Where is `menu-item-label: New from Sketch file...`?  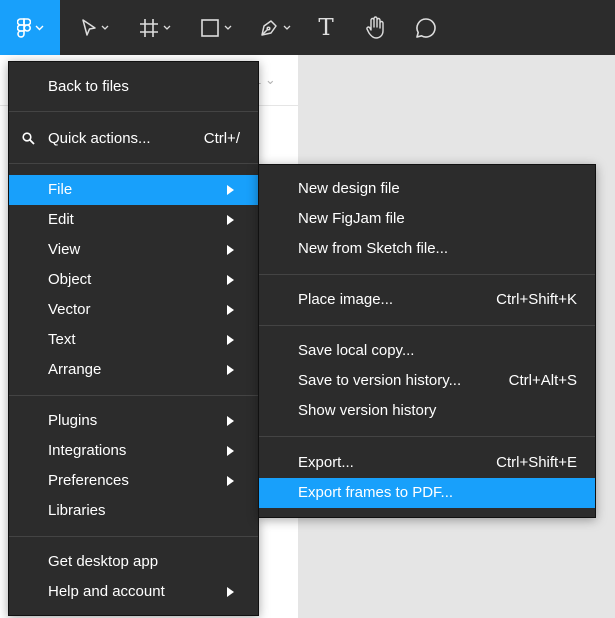
menu-item-label: New from Sketch file... is located at coordinates (373, 248).